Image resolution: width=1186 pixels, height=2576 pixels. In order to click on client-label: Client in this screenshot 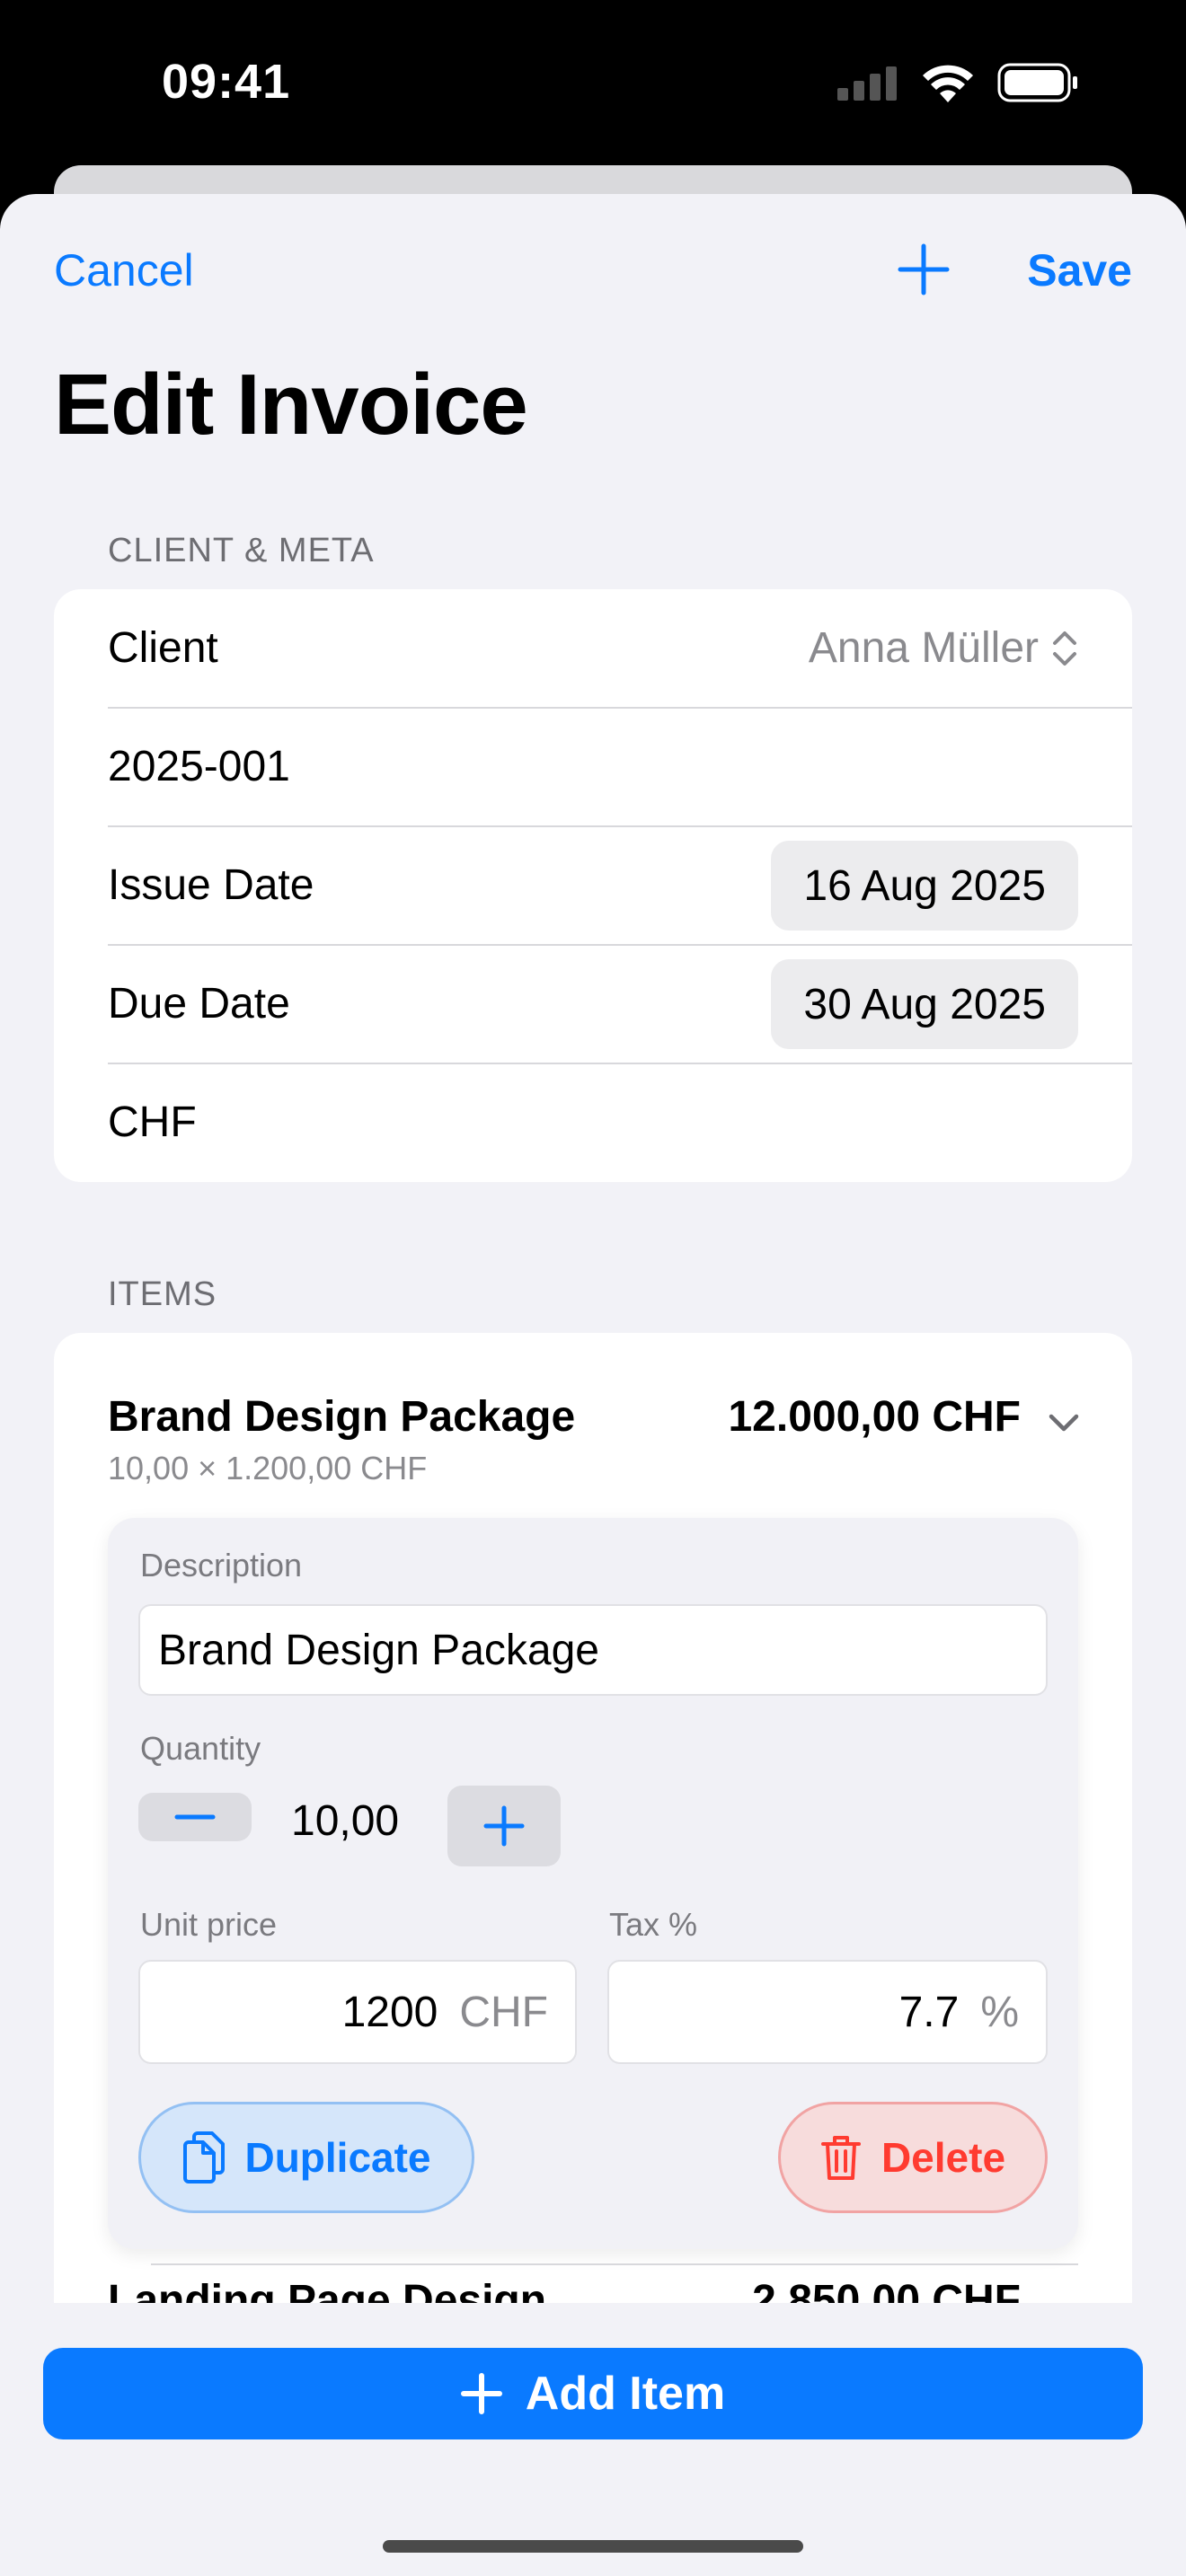, I will do `click(163, 648)`.